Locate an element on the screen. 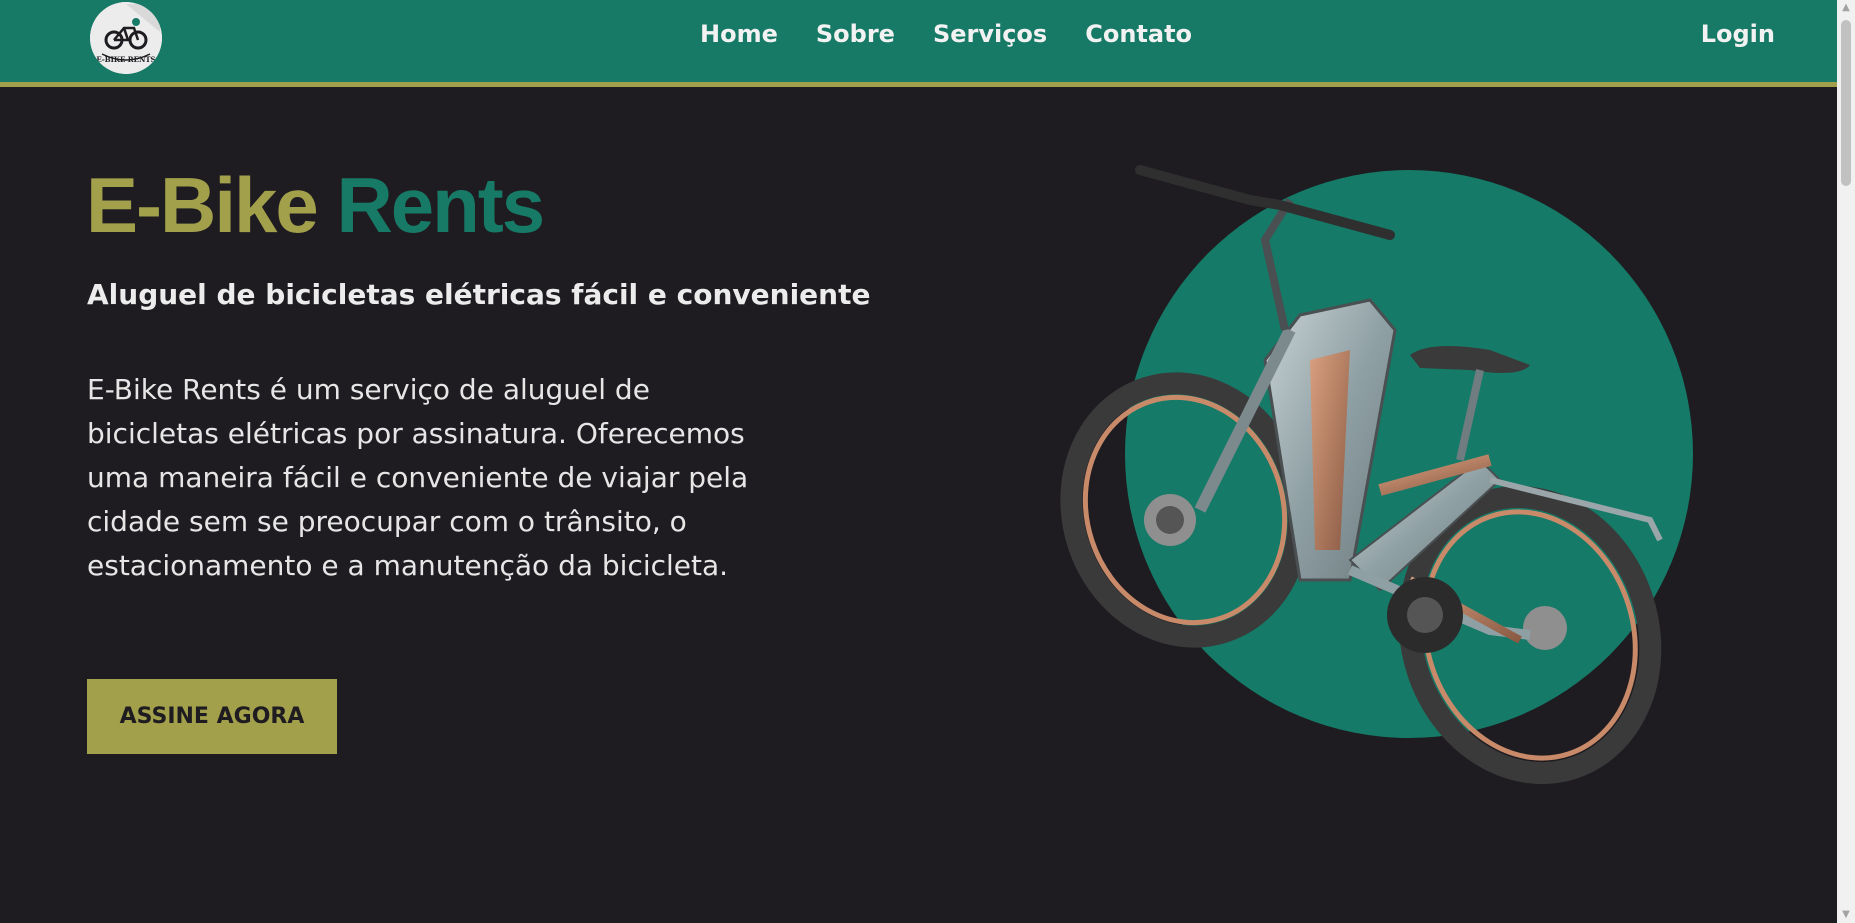 The height and width of the screenshot is (923, 1855). nav-link-home: Home is located at coordinates (739, 34).